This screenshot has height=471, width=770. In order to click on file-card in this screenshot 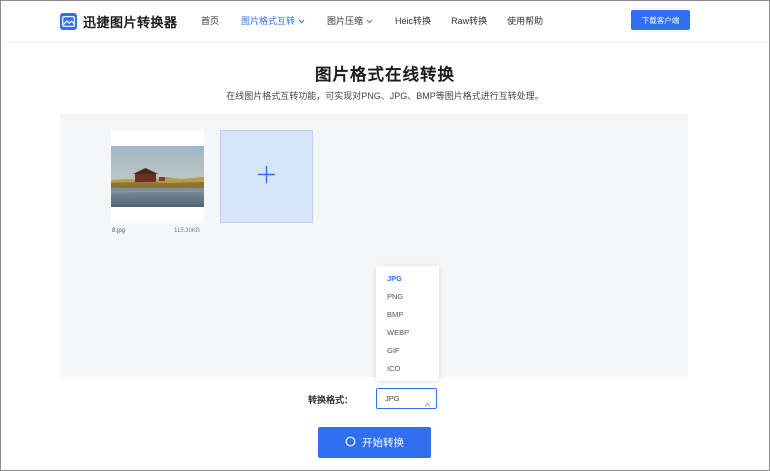, I will do `click(157, 176)`.